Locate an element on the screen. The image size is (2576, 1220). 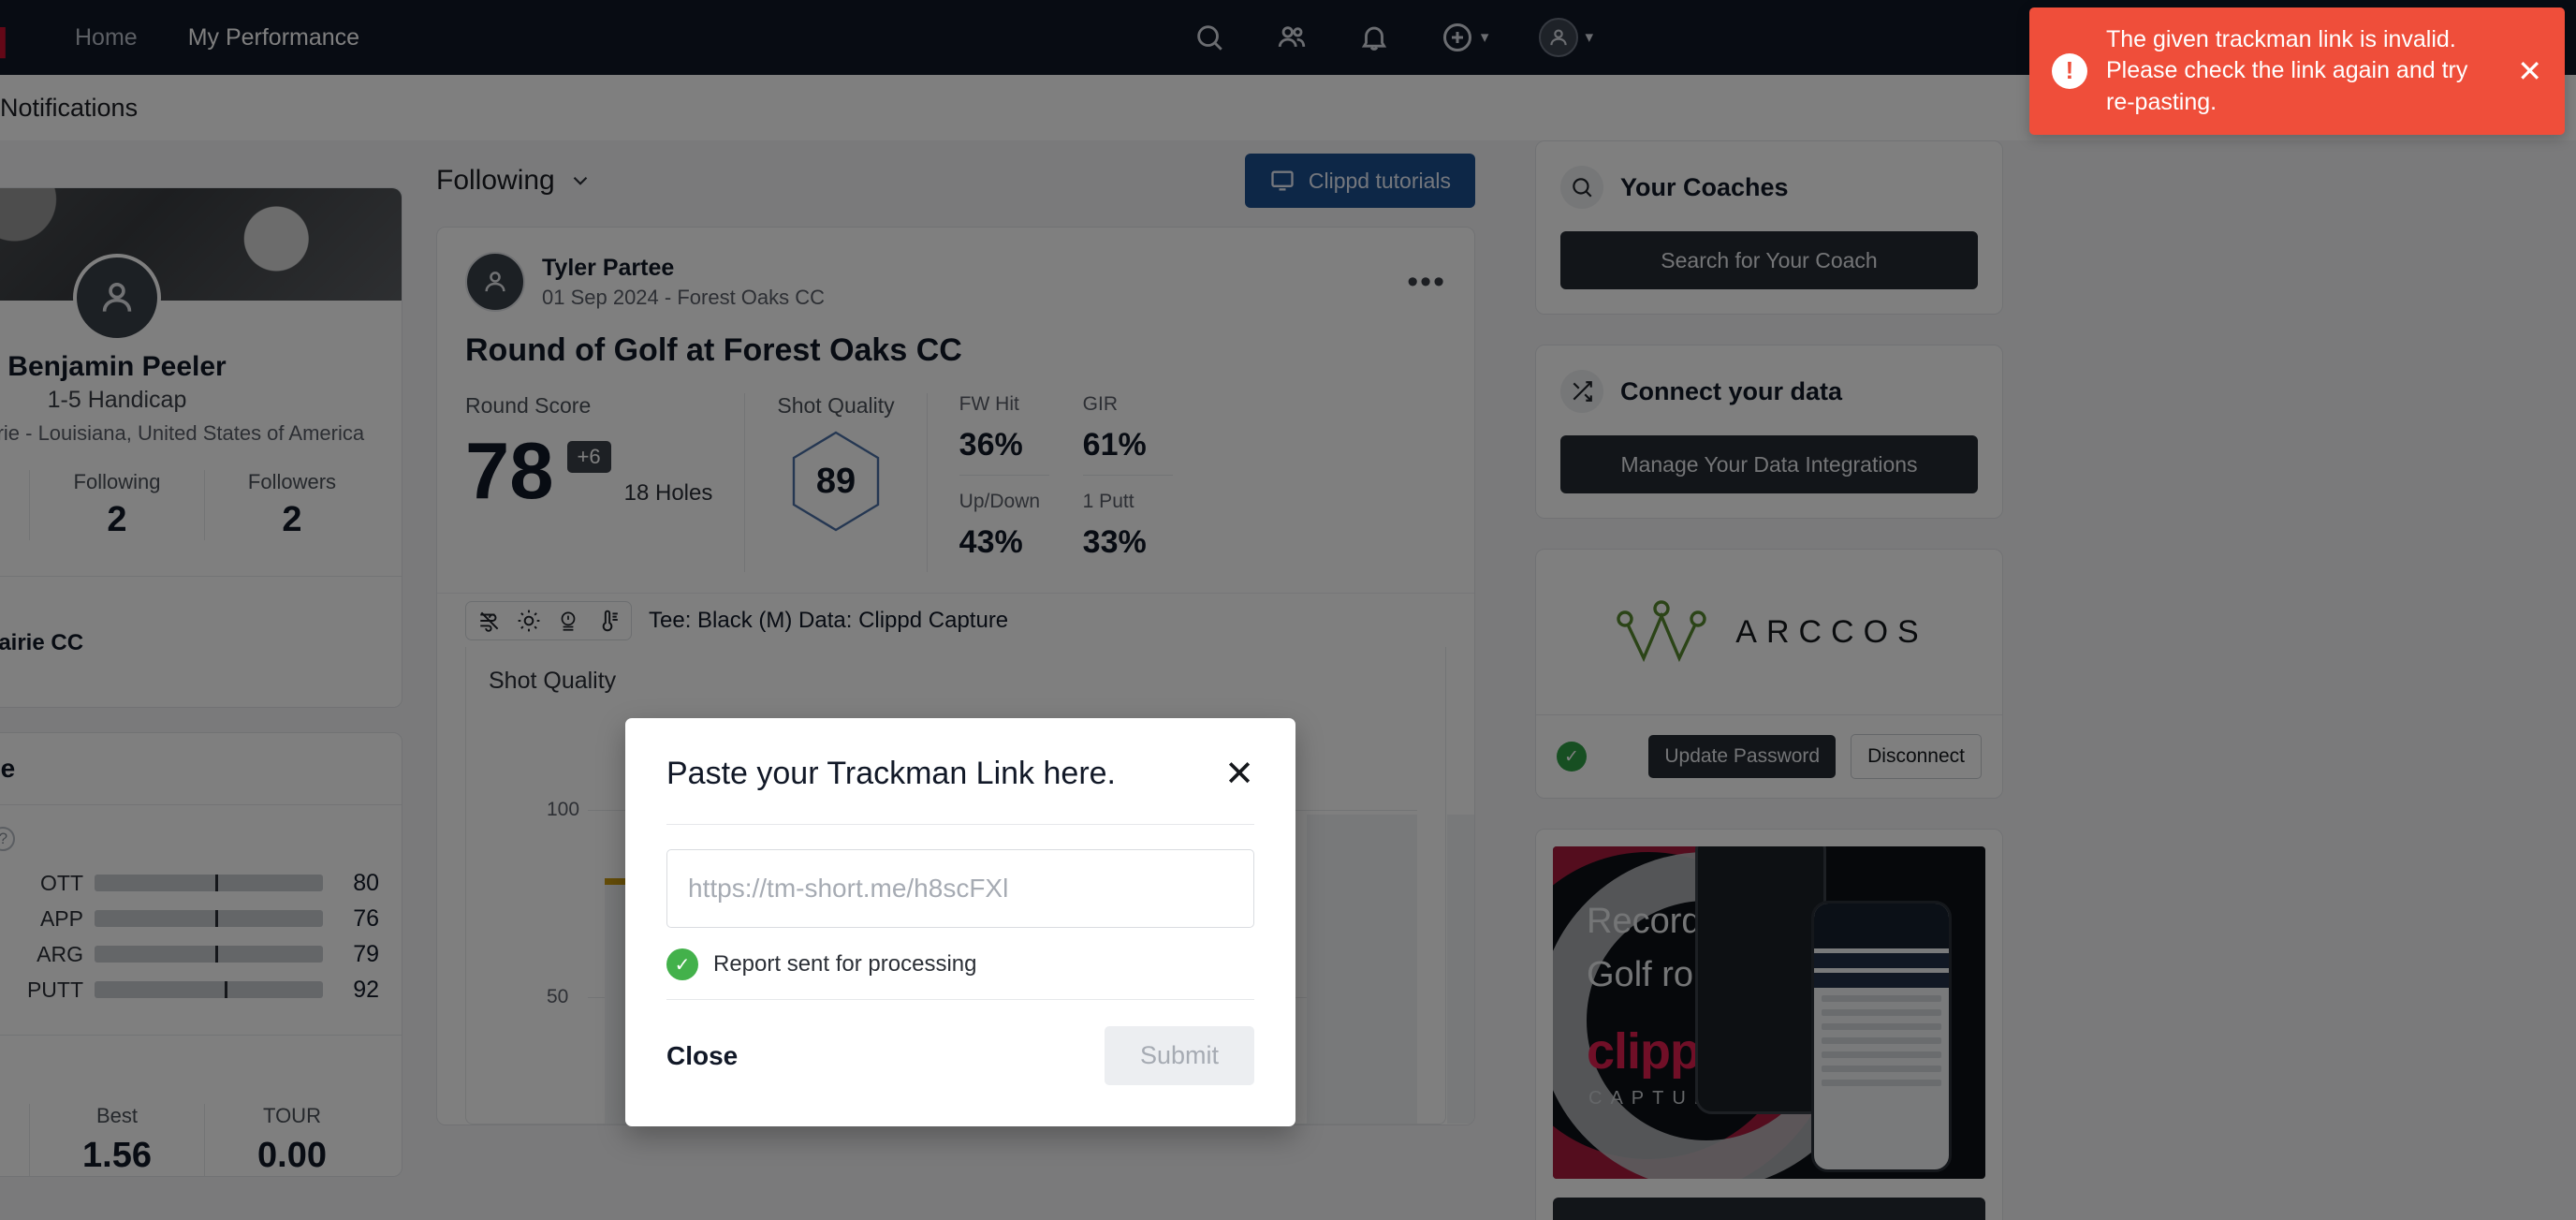
modal-footer: Close Submit is located at coordinates (960, 1063).